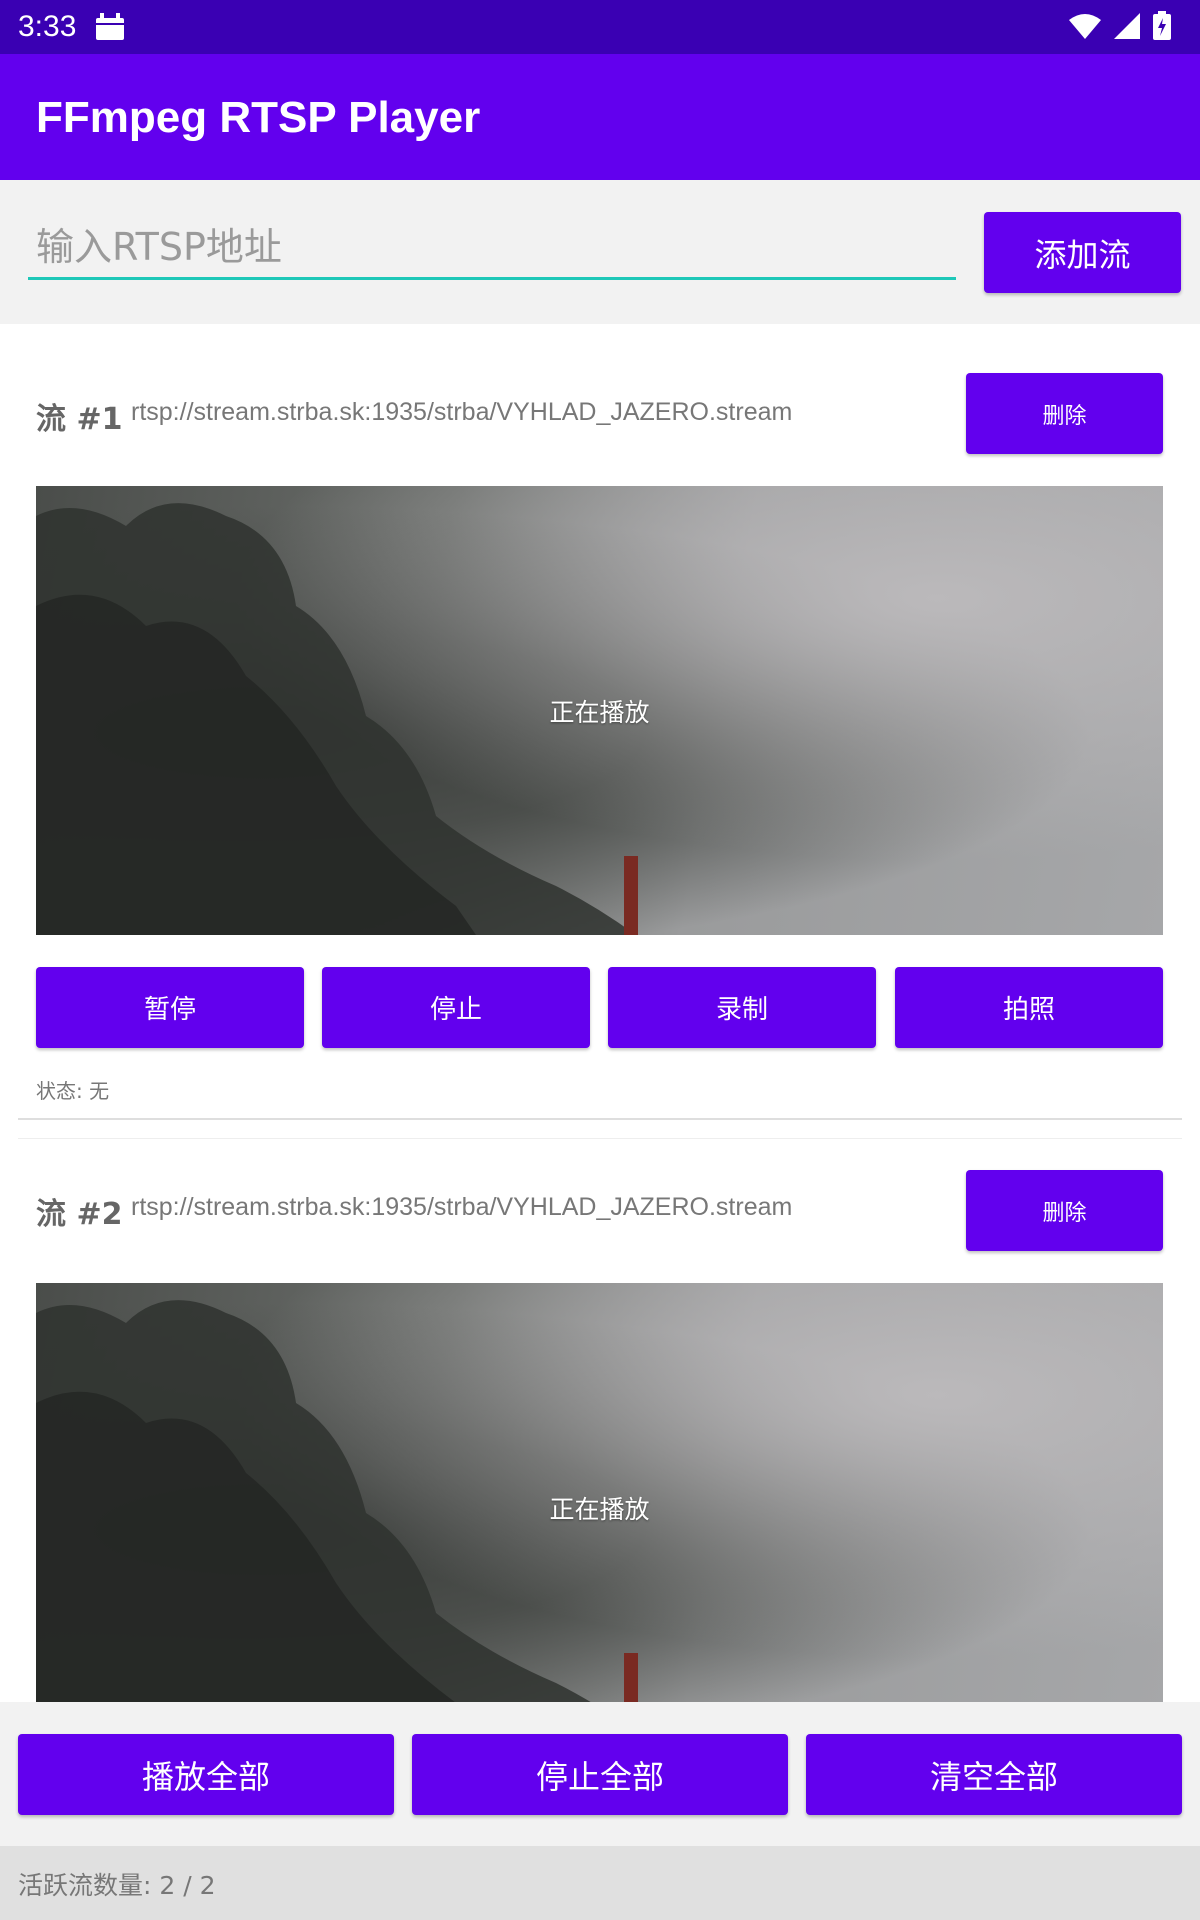  Describe the element at coordinates (73, 1091) in the screenshot. I see `stream-status-text: 状态: 无` at that location.